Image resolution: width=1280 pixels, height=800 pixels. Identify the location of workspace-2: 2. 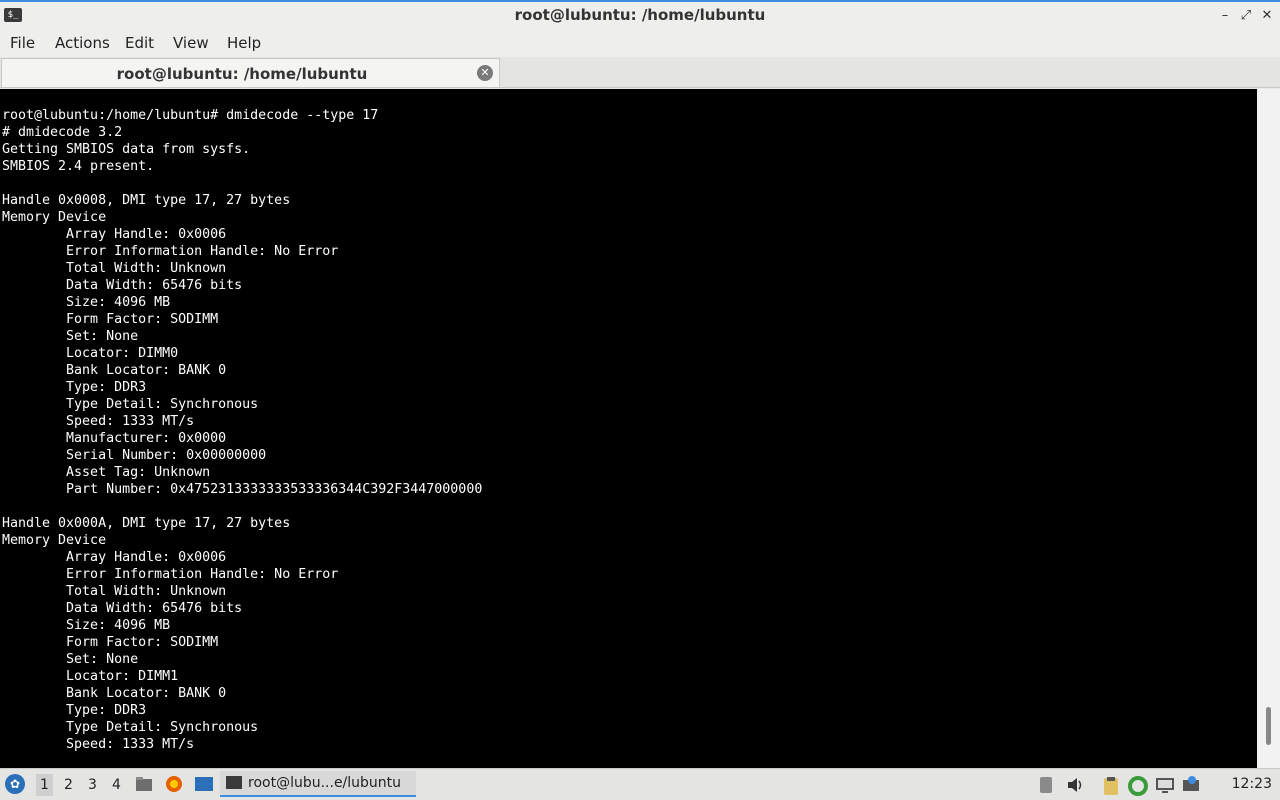
(68, 785).